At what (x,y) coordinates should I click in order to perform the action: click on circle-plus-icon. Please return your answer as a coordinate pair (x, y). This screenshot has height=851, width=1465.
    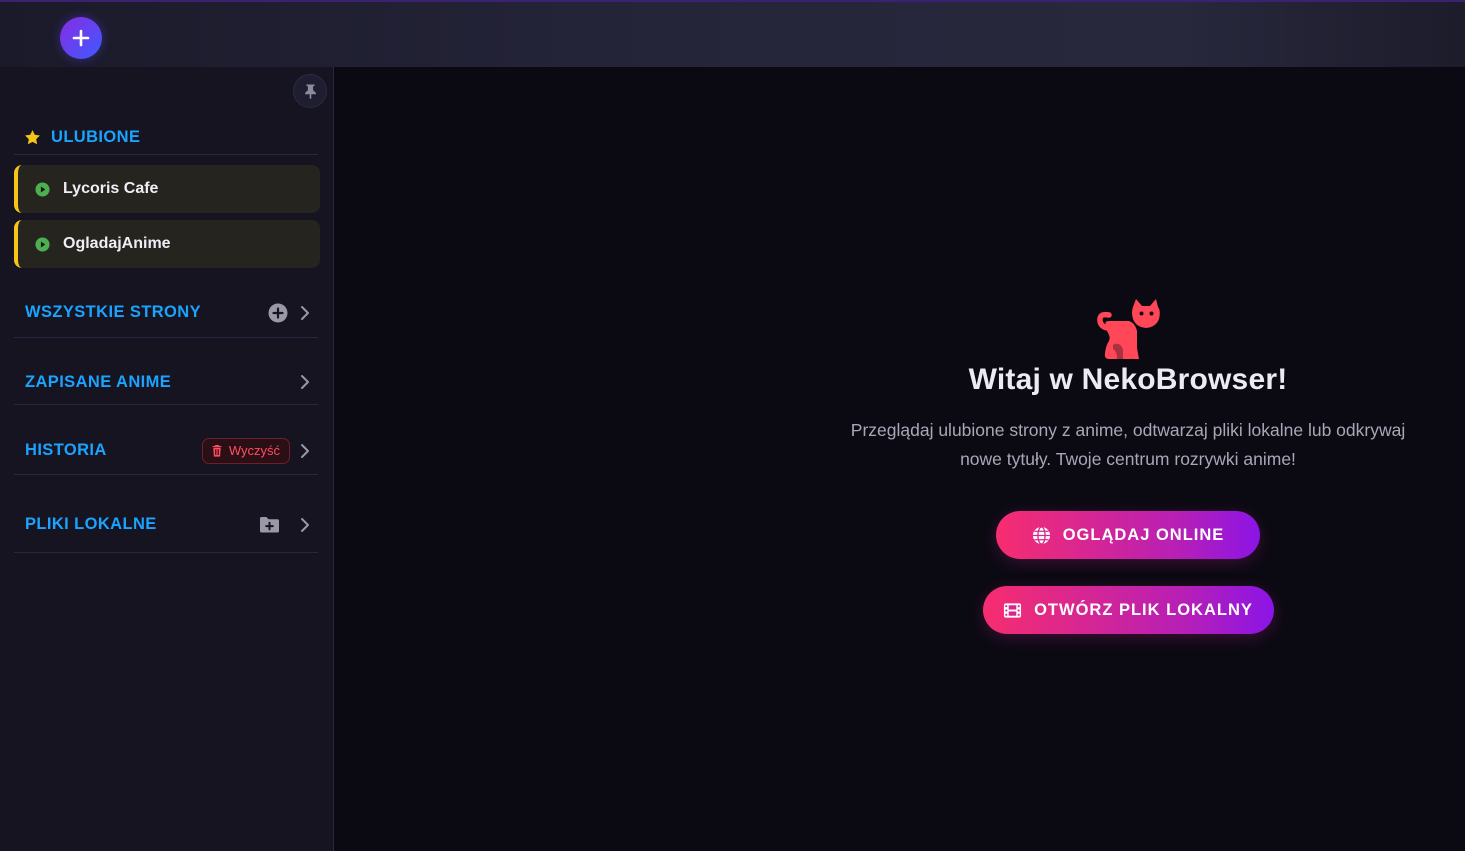
    Looking at the image, I should click on (278, 313).